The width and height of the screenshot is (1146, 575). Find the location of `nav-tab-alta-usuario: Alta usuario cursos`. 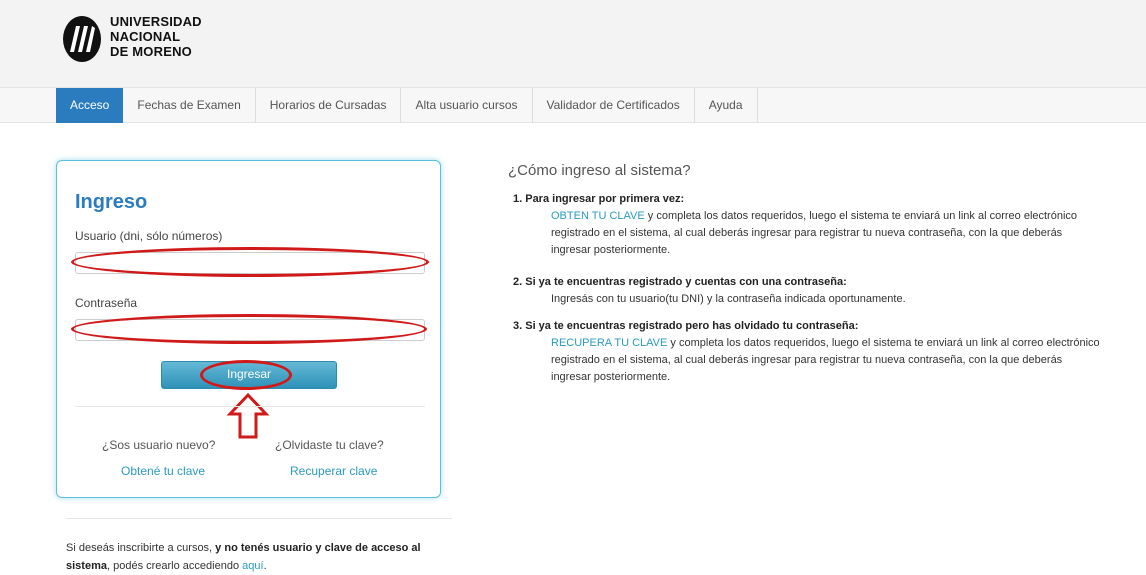

nav-tab-alta-usuario: Alta usuario cursos is located at coordinates (467, 105).